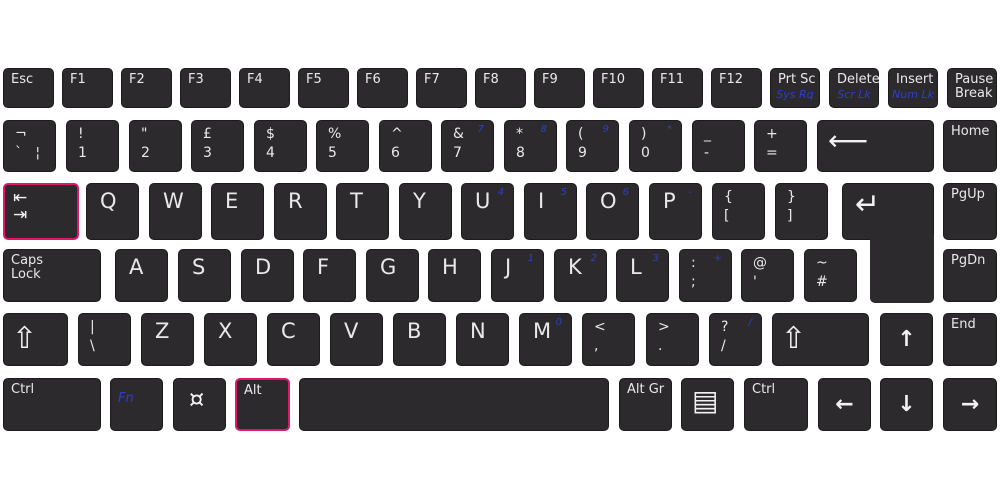 The image size is (1000, 500). What do you see at coordinates (146, 88) in the screenshot?
I see `key-f2: F2` at bounding box center [146, 88].